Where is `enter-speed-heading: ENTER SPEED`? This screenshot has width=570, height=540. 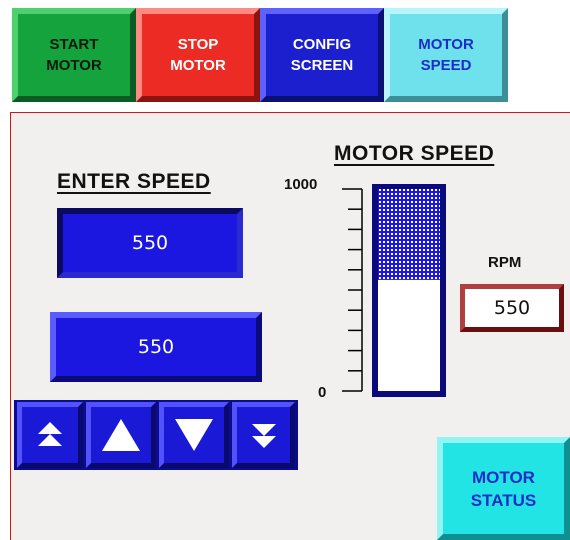
enter-speed-heading: ENTER SPEED is located at coordinates (134, 181).